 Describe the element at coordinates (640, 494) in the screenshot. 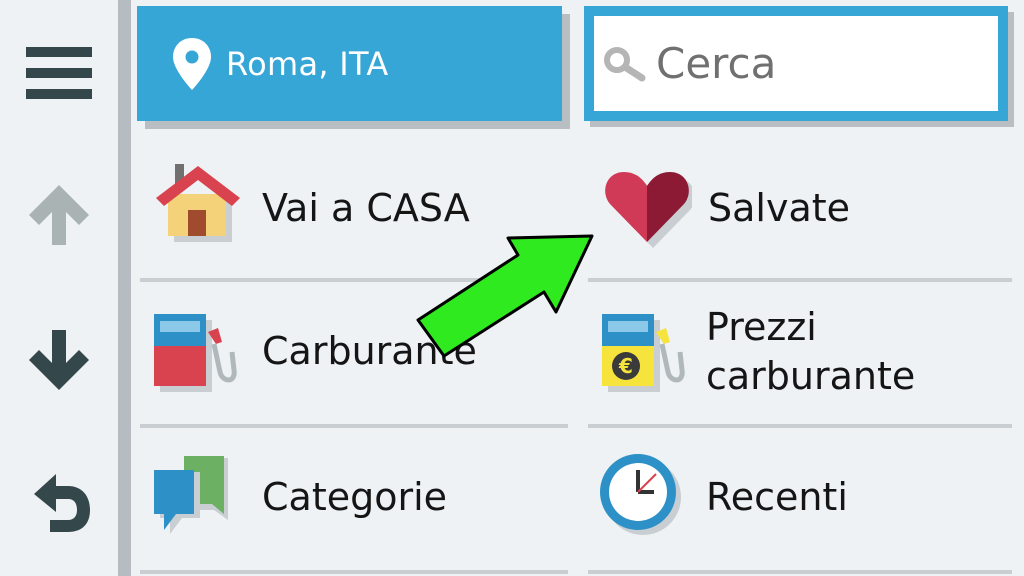

I see `clock-icon` at that location.